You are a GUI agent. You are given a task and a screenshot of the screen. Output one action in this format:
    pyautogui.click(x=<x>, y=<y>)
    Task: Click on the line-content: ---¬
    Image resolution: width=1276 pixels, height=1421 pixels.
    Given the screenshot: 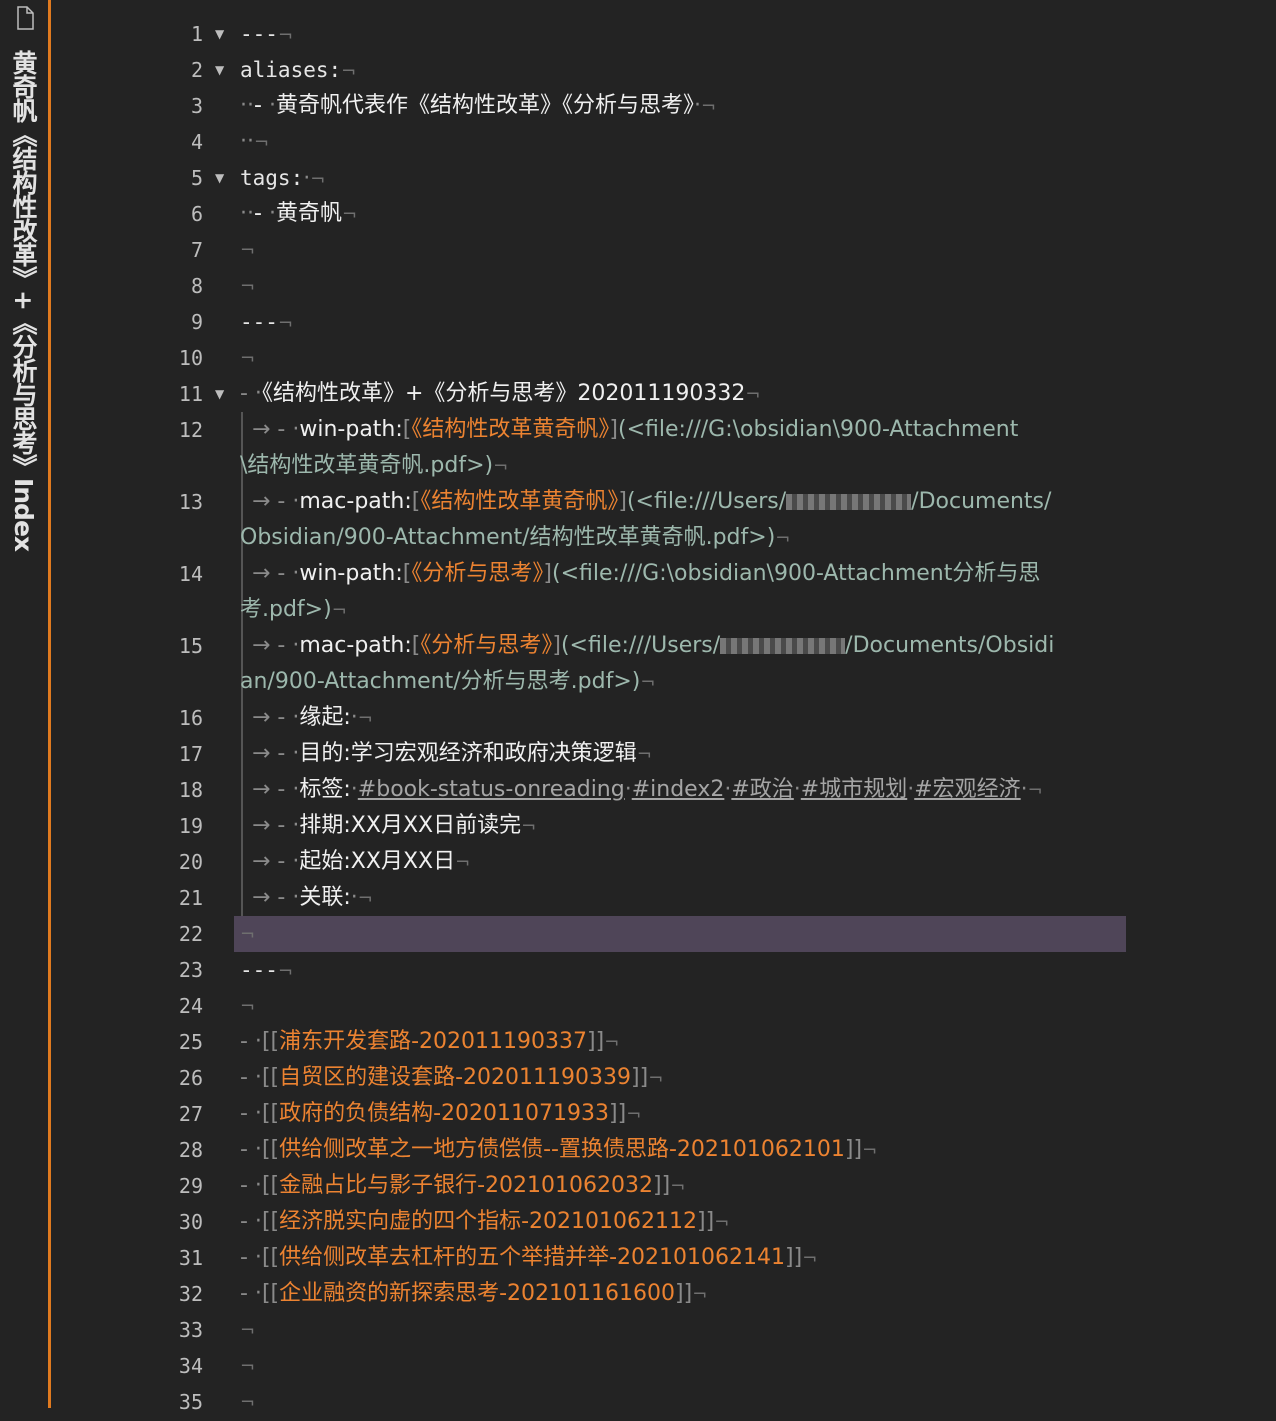 What is the action you would take?
    pyautogui.click(x=685, y=35)
    